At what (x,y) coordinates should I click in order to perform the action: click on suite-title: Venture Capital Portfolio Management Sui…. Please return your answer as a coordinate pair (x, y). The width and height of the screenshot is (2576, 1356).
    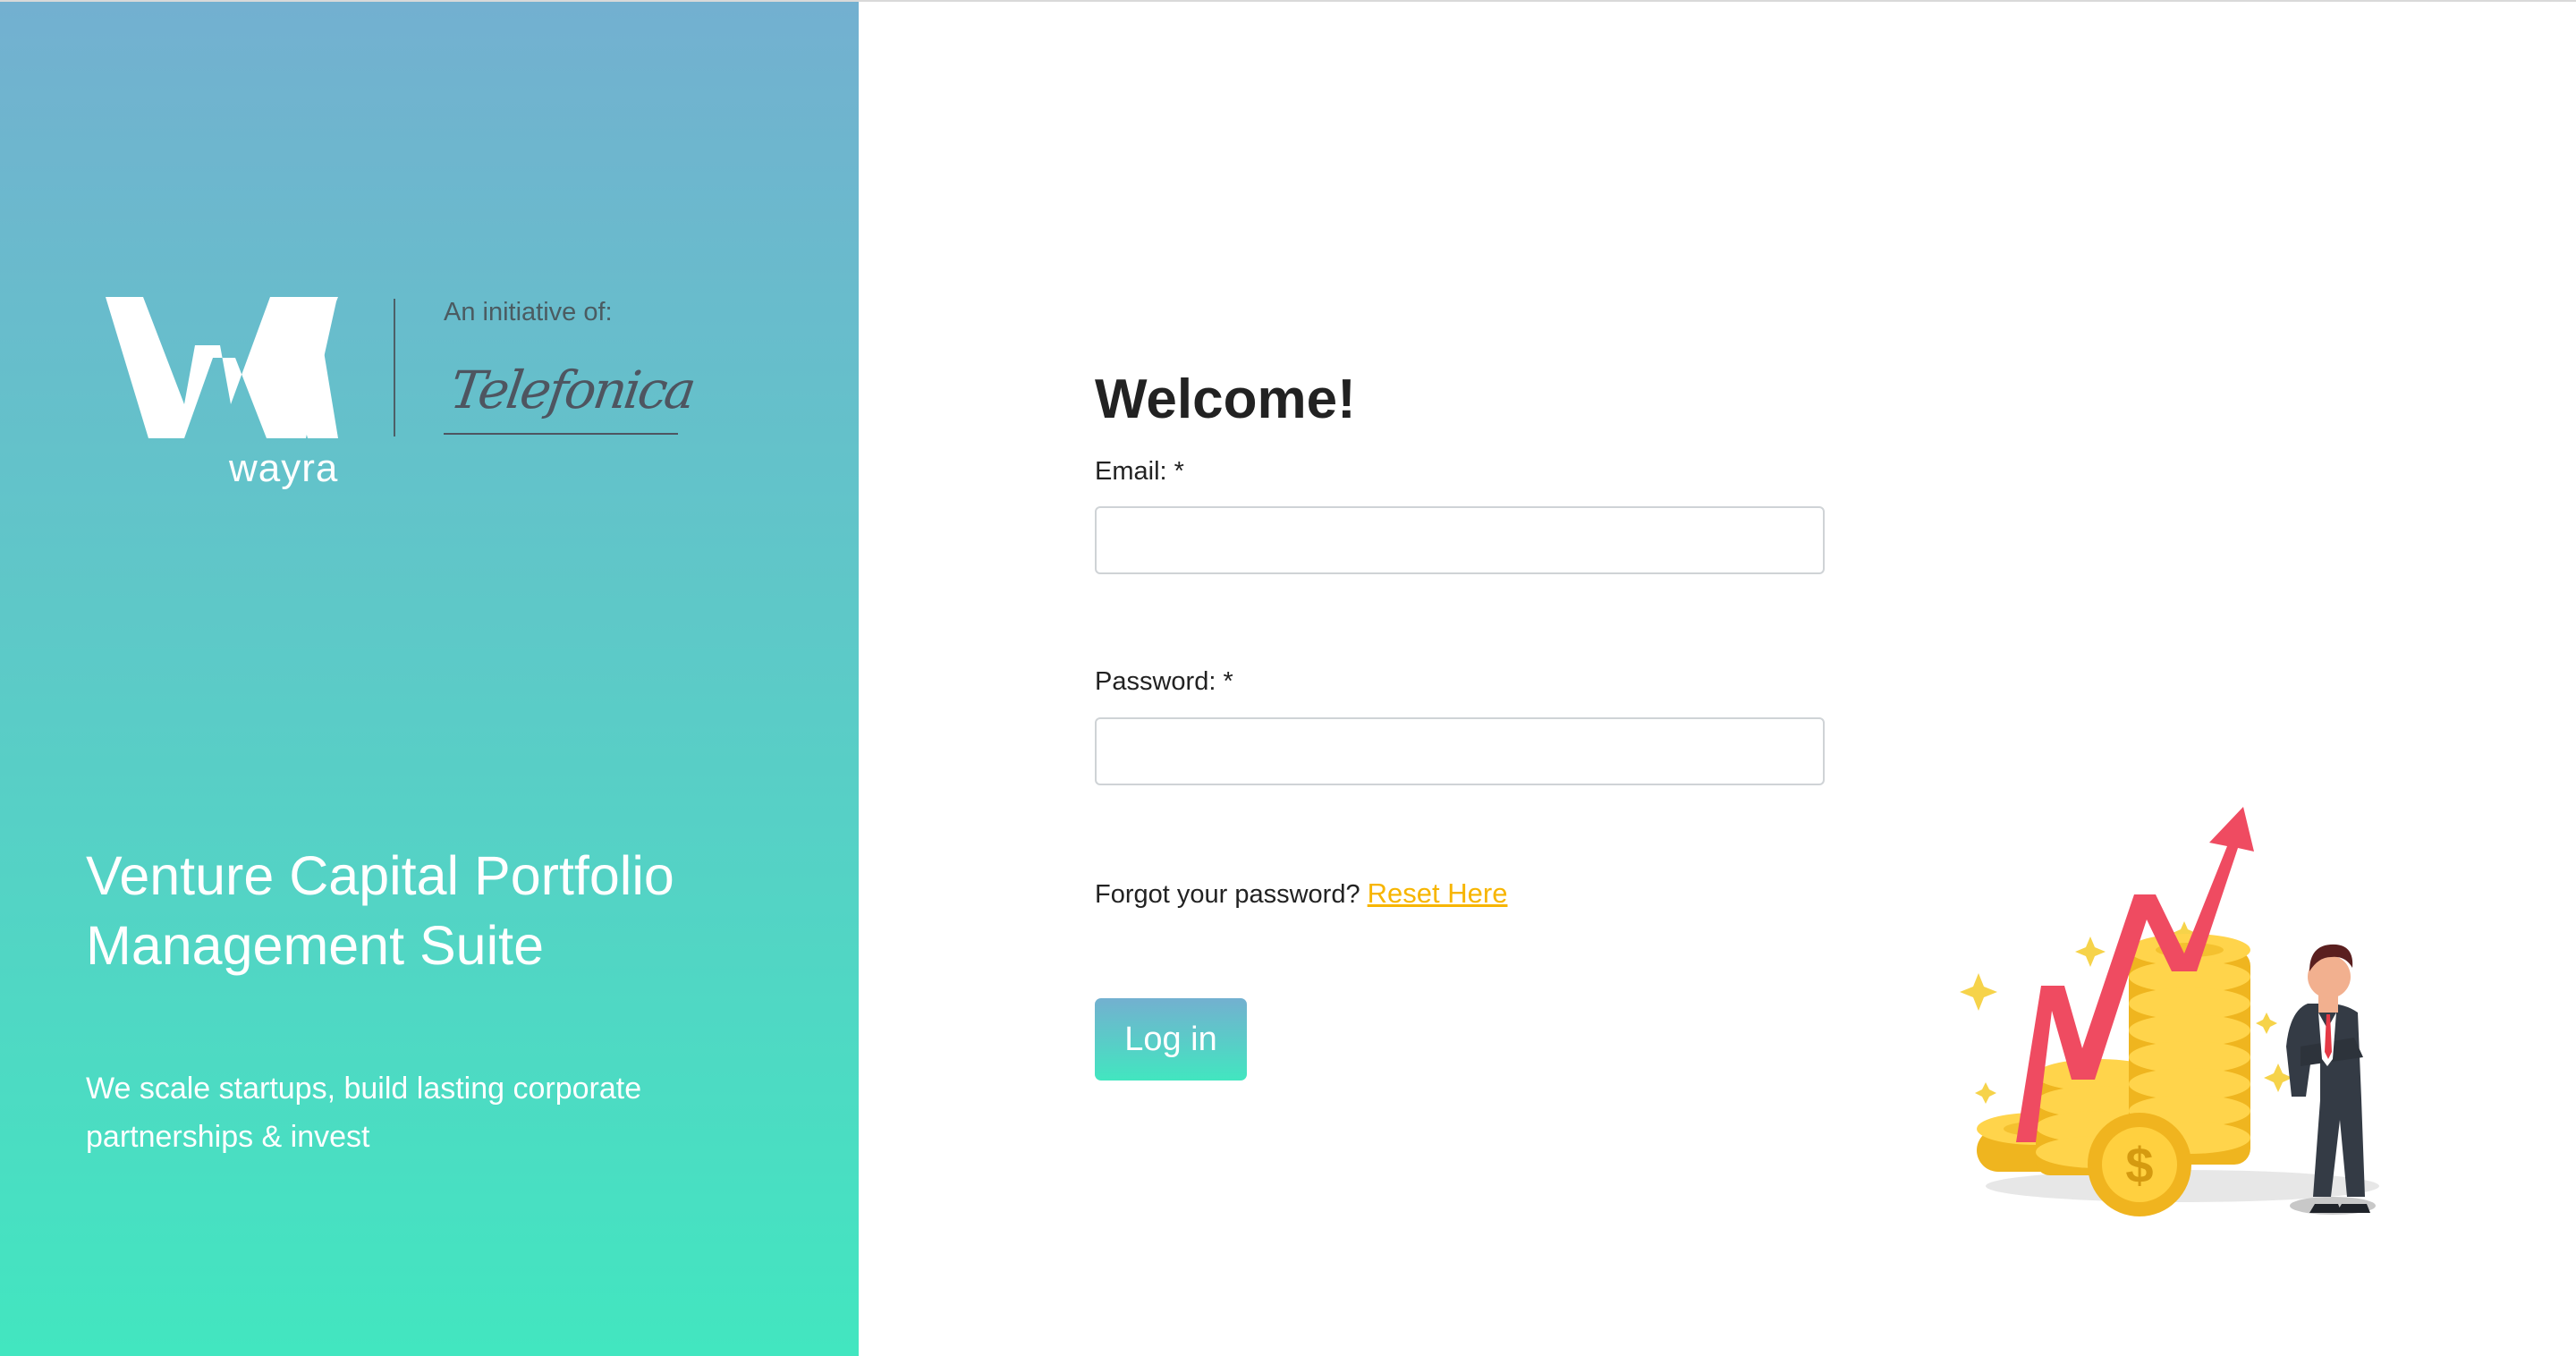
    Looking at the image, I should click on (380, 910).